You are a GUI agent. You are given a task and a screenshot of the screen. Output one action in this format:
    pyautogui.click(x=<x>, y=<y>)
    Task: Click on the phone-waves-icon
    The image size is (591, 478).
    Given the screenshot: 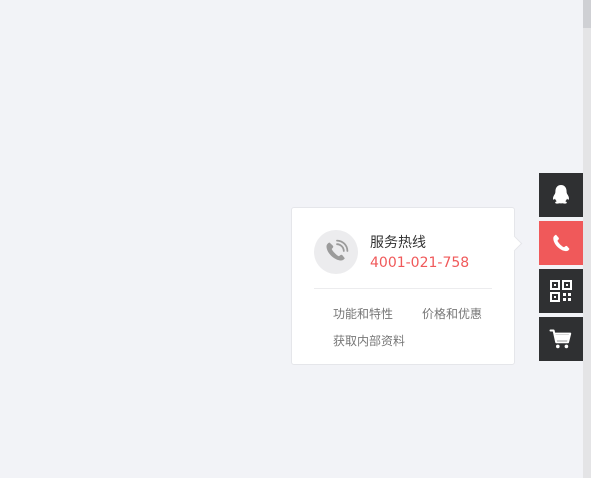 What is the action you would take?
    pyautogui.click(x=337, y=250)
    